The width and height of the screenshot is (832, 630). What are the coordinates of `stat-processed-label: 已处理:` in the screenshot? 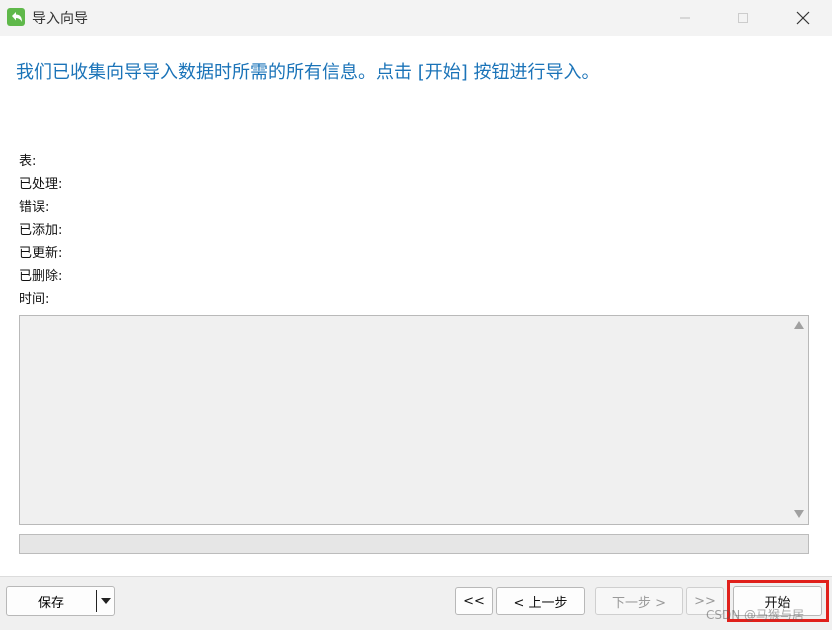 It's located at (41, 184).